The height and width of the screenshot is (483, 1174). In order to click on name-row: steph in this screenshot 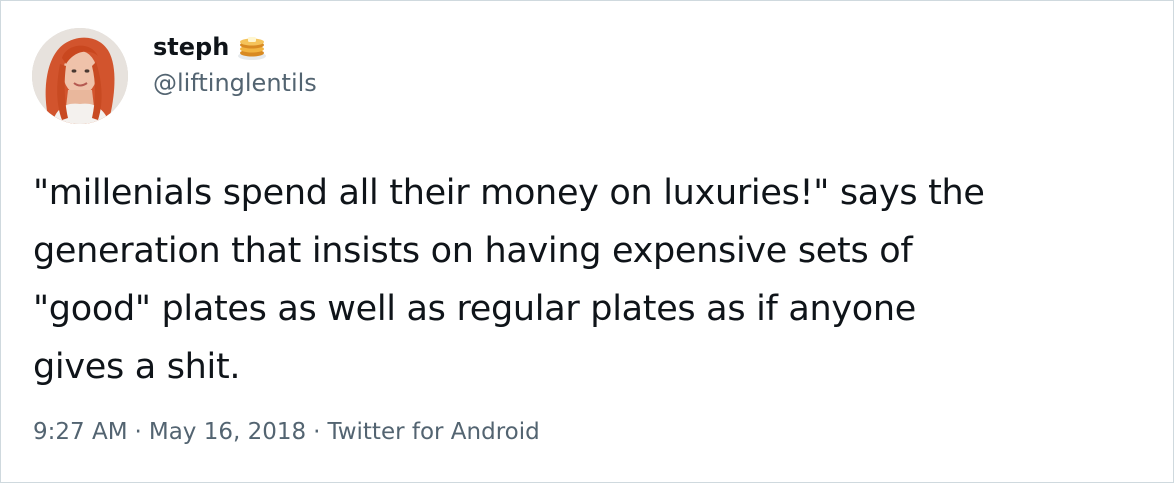, I will do `click(235, 47)`.